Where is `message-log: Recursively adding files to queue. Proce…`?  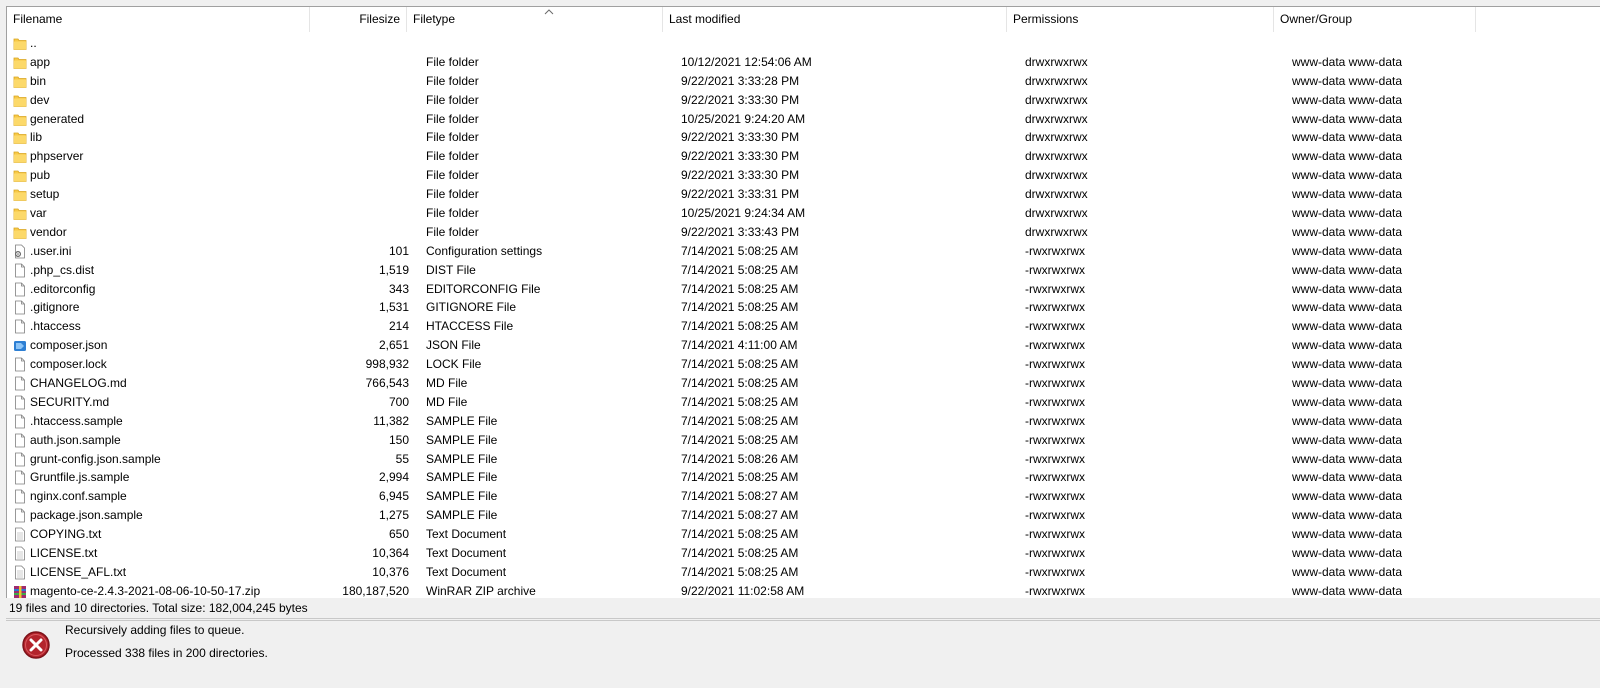 message-log: Recursively adding files to queue. Proce… is located at coordinates (803, 645).